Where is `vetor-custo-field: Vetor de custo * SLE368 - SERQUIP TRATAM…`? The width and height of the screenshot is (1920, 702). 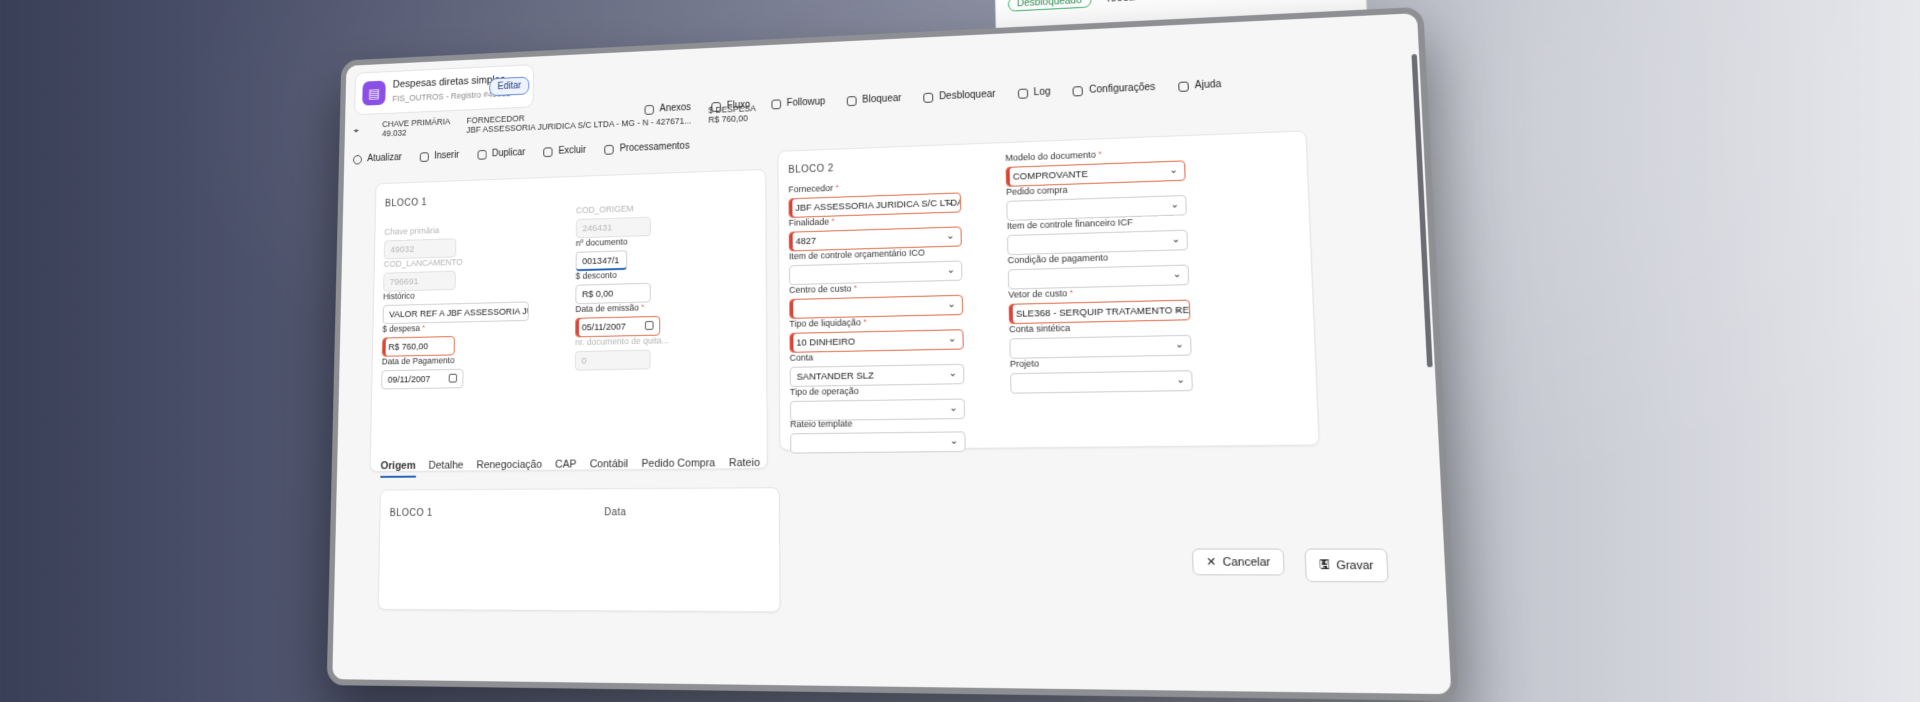
vetor-custo-field: Vetor de custo * SLE368 - SERQUIP TRATAM… is located at coordinates (1099, 305).